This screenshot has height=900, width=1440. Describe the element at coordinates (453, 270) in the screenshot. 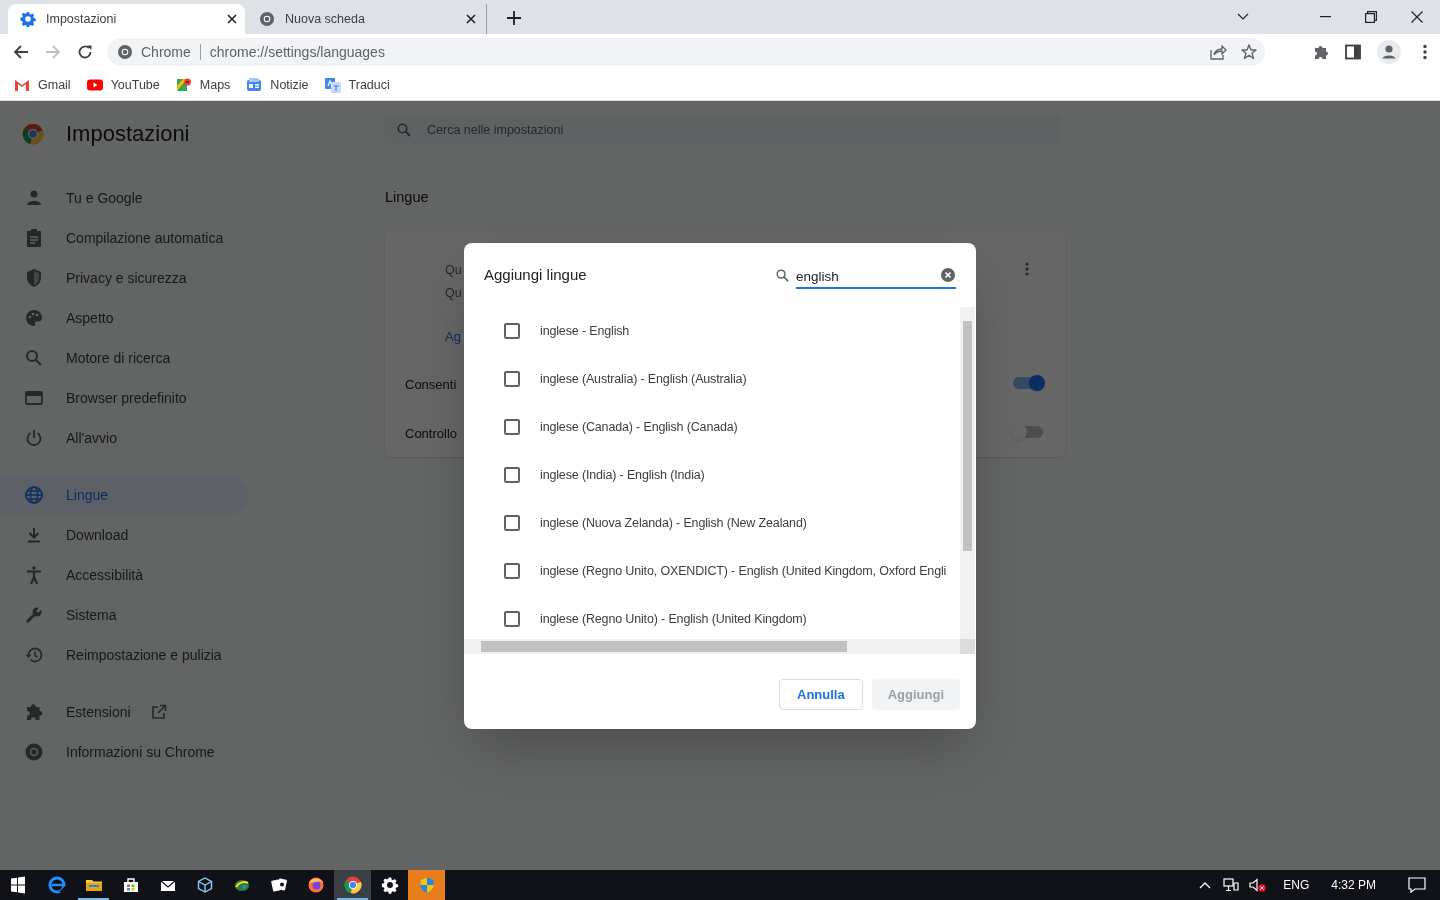

I see `description-text: Qu` at that location.